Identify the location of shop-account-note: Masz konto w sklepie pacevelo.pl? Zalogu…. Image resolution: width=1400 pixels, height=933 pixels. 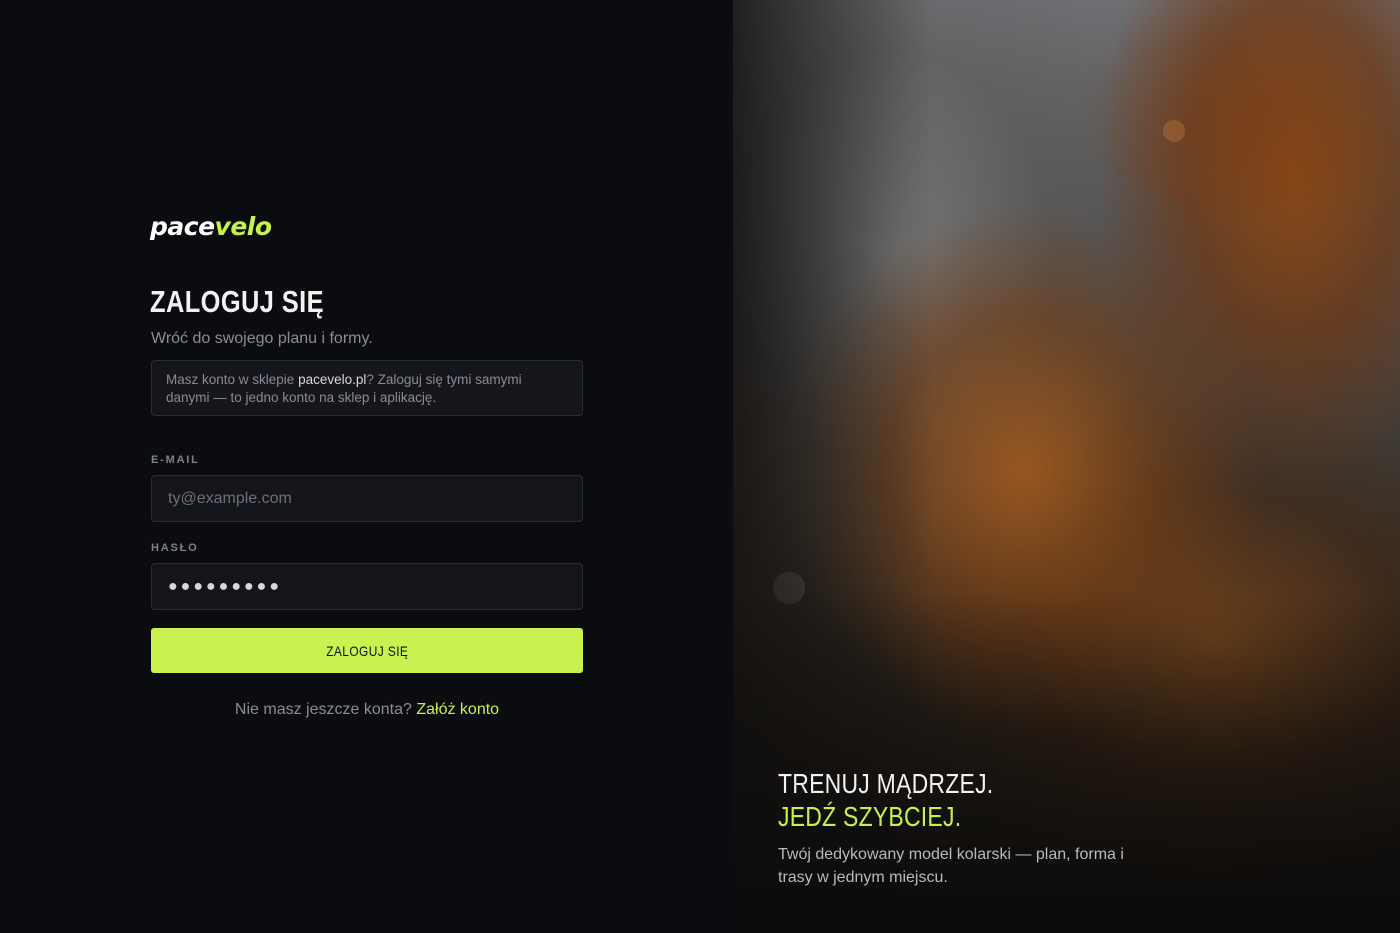
(367, 388).